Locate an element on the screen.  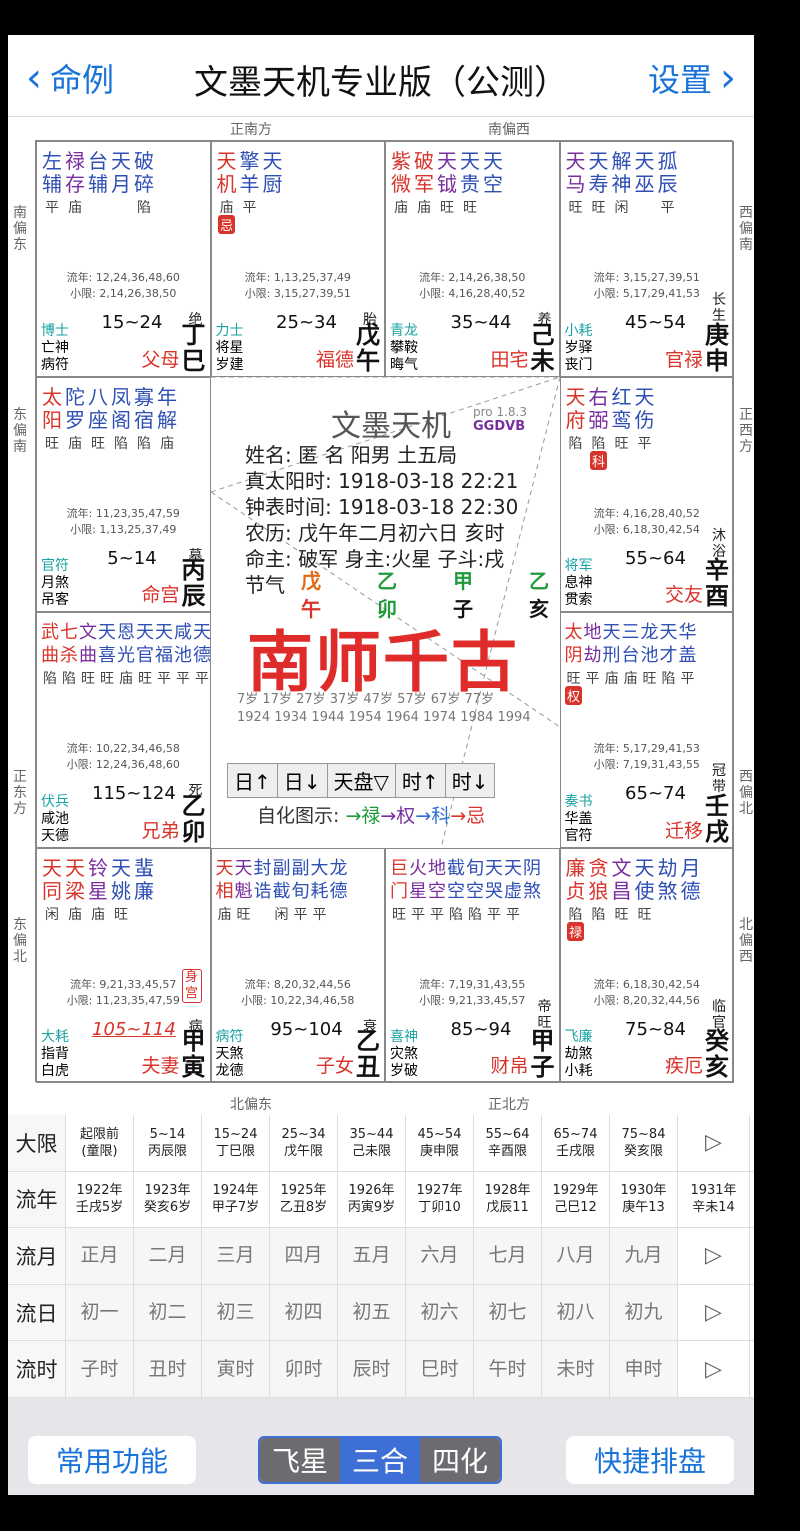
table-cell: 1928年 戊辰11 is located at coordinates (508, 1199).